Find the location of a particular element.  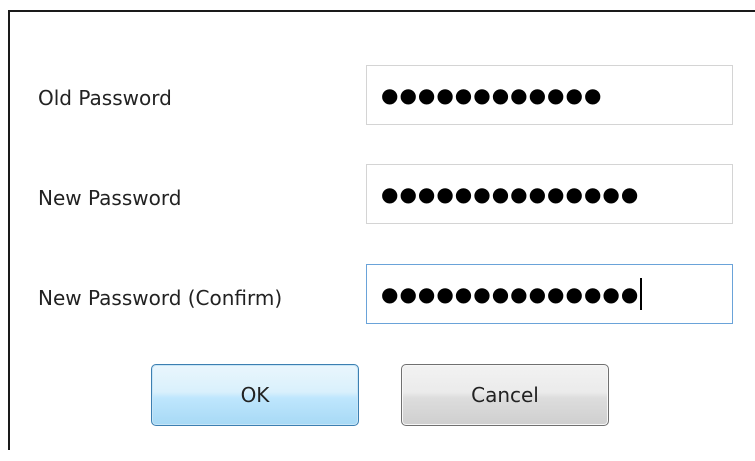

cancel-button-label: Cancel is located at coordinates (505, 395).